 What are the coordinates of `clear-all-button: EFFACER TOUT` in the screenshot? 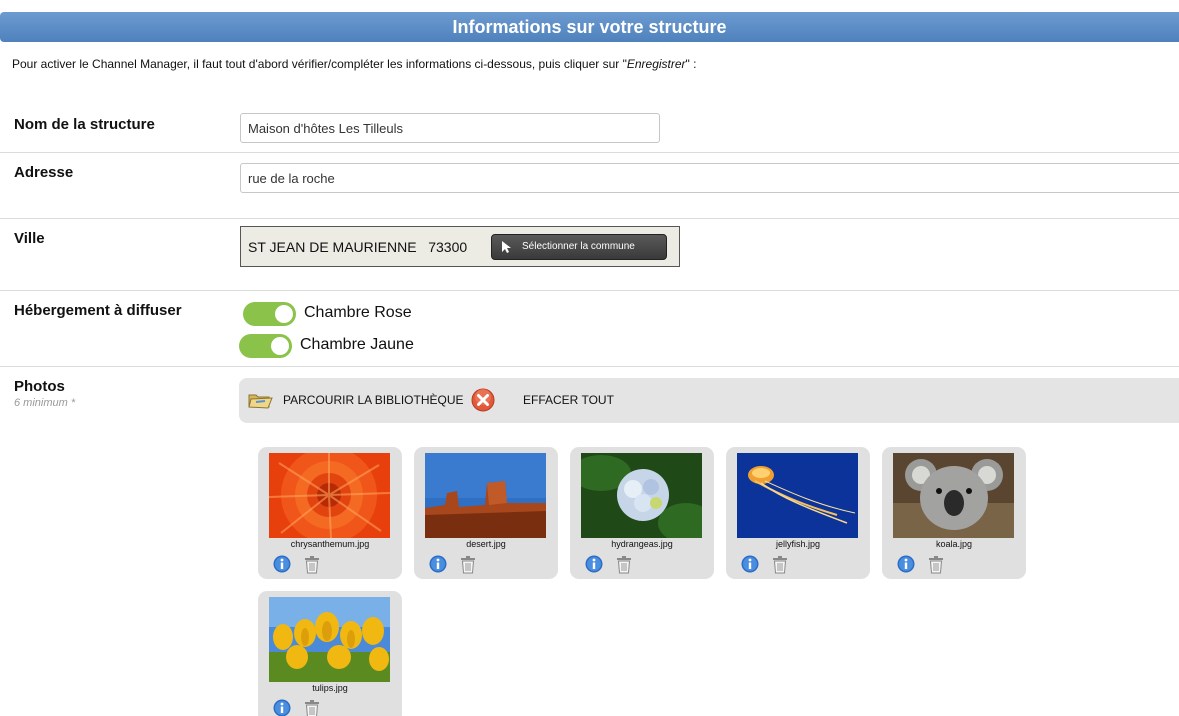 It's located at (542, 400).